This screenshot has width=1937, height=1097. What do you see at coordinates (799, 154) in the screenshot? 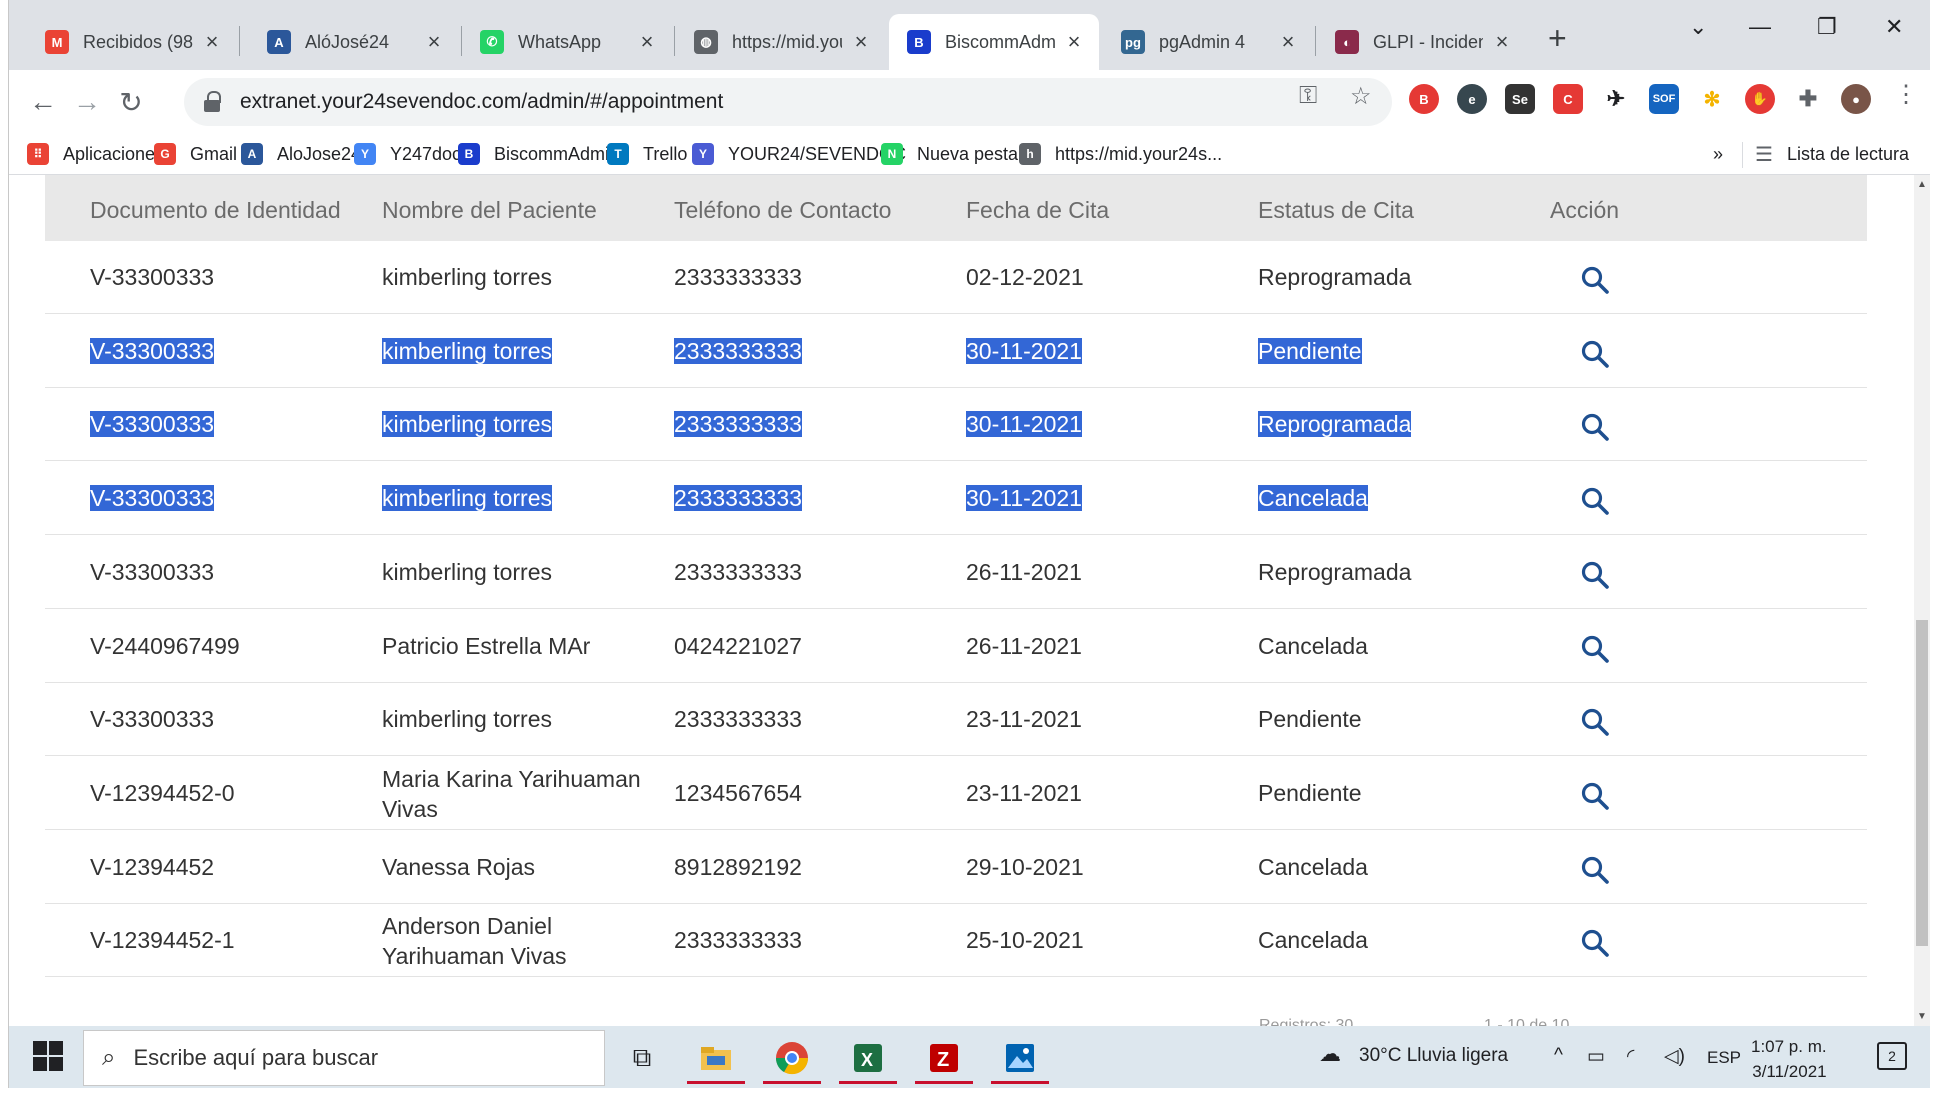
I see `bookmark-your24: Y YOUR24/SEVENDOC` at bounding box center [799, 154].